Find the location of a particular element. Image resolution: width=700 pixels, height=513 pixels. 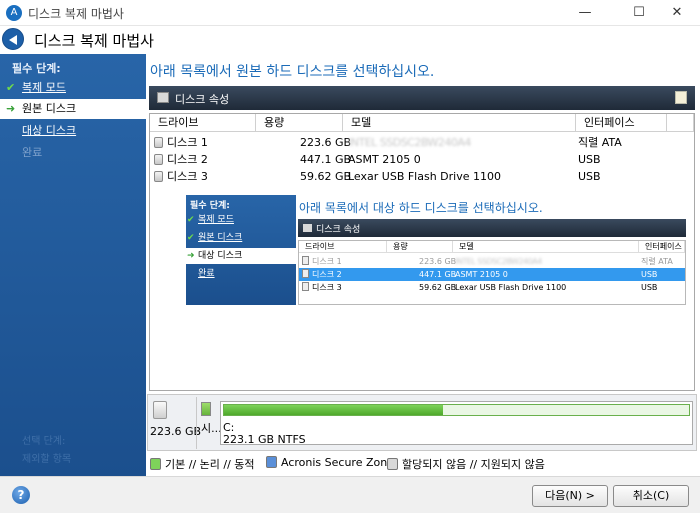

disk-drive-cell: 디스크 2 is located at coordinates (181, 159).